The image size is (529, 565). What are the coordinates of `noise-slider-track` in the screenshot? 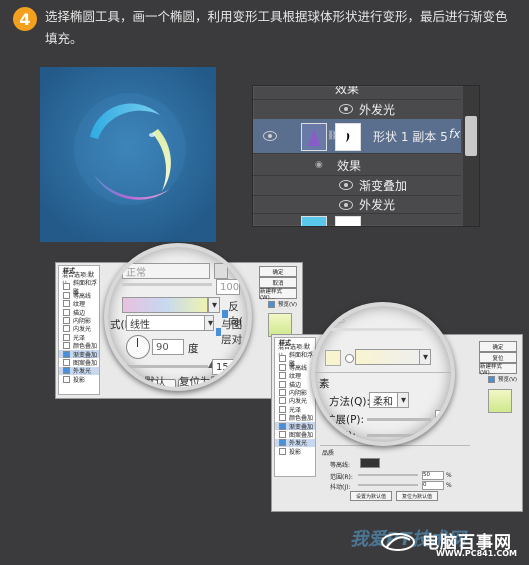 It's located at (375, 329).